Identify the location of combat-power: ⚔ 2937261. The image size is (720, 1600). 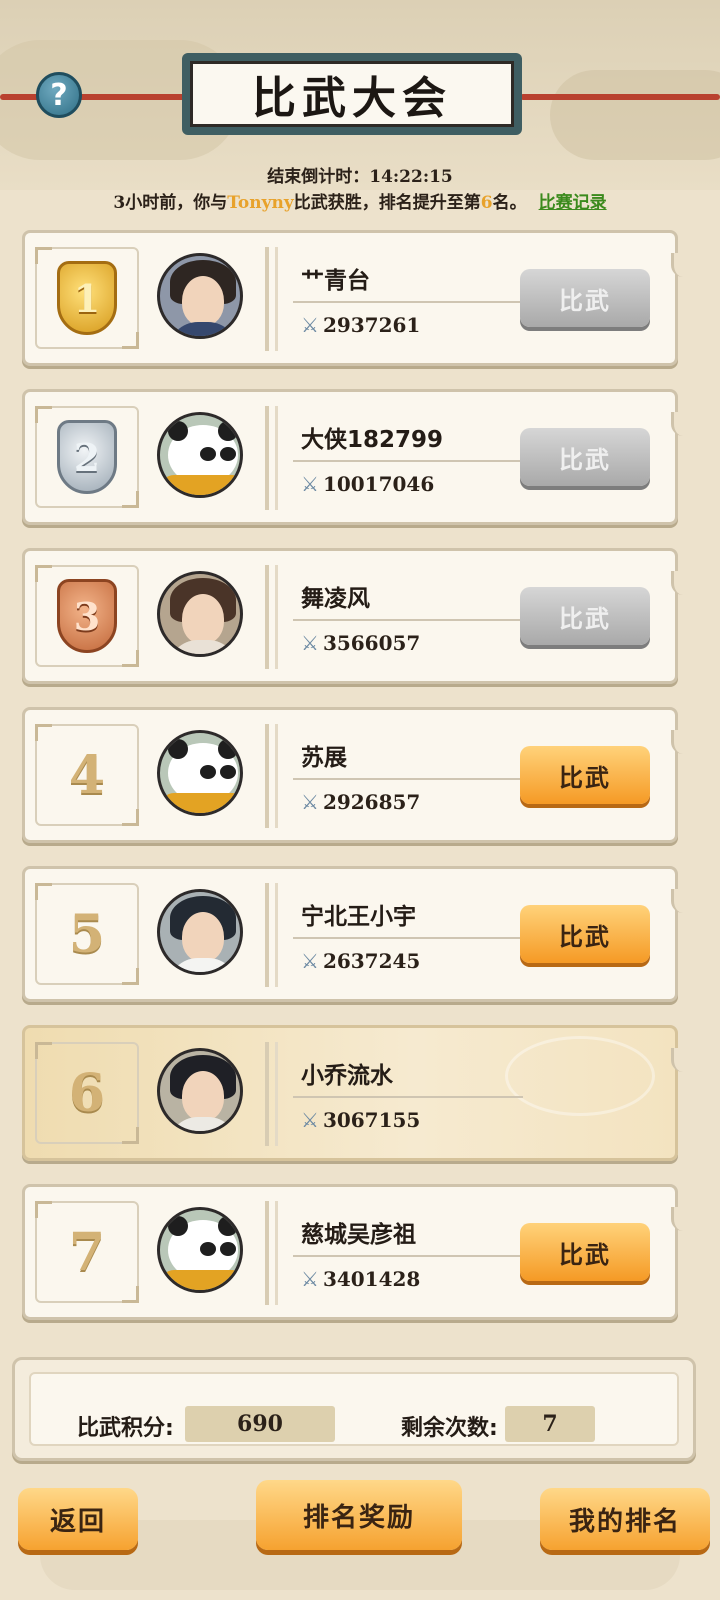
(360, 325).